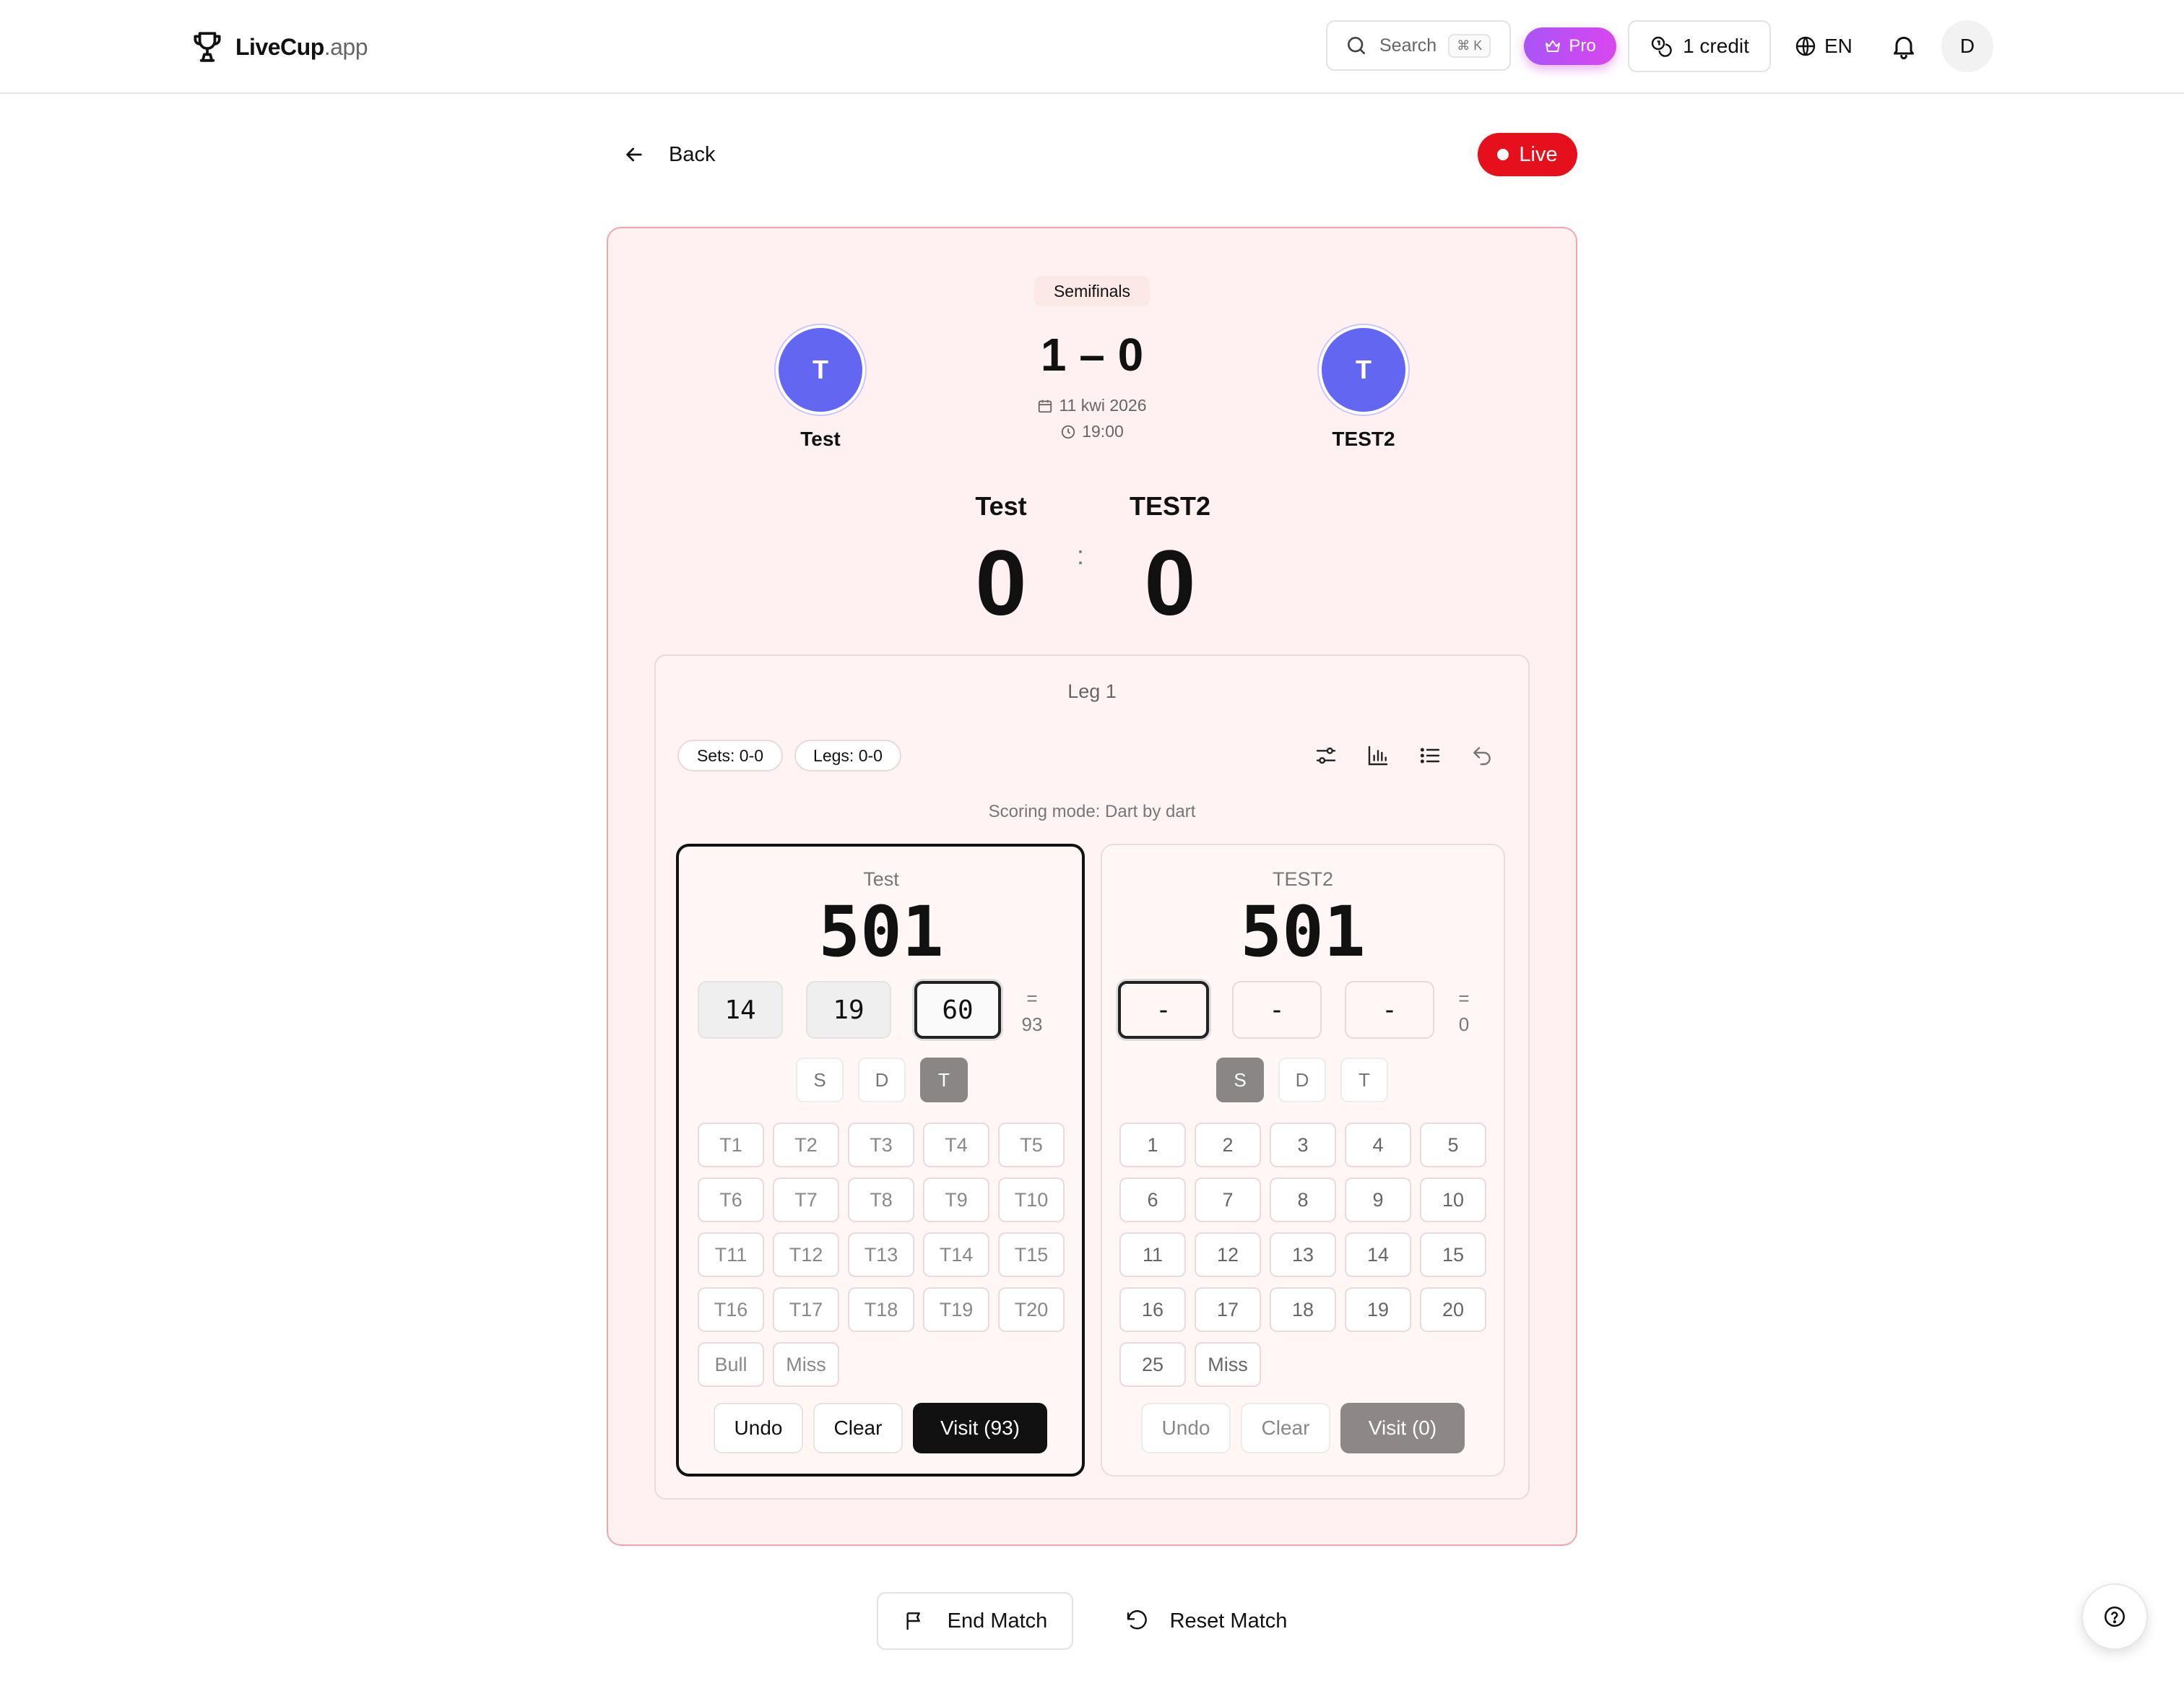 This screenshot has width=2184, height=1686. What do you see at coordinates (1538, 154) in the screenshot?
I see `live-label: Live` at bounding box center [1538, 154].